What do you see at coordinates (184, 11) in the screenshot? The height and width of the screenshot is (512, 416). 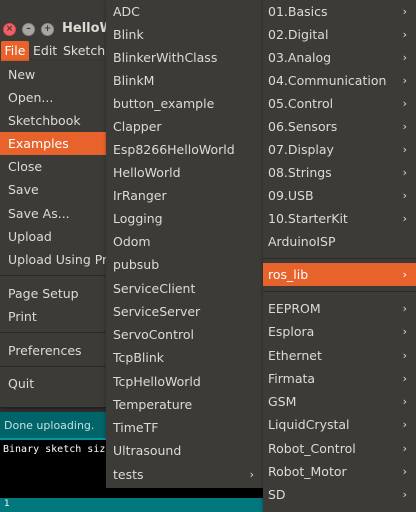 I see `example-item-adc: ADC` at bounding box center [184, 11].